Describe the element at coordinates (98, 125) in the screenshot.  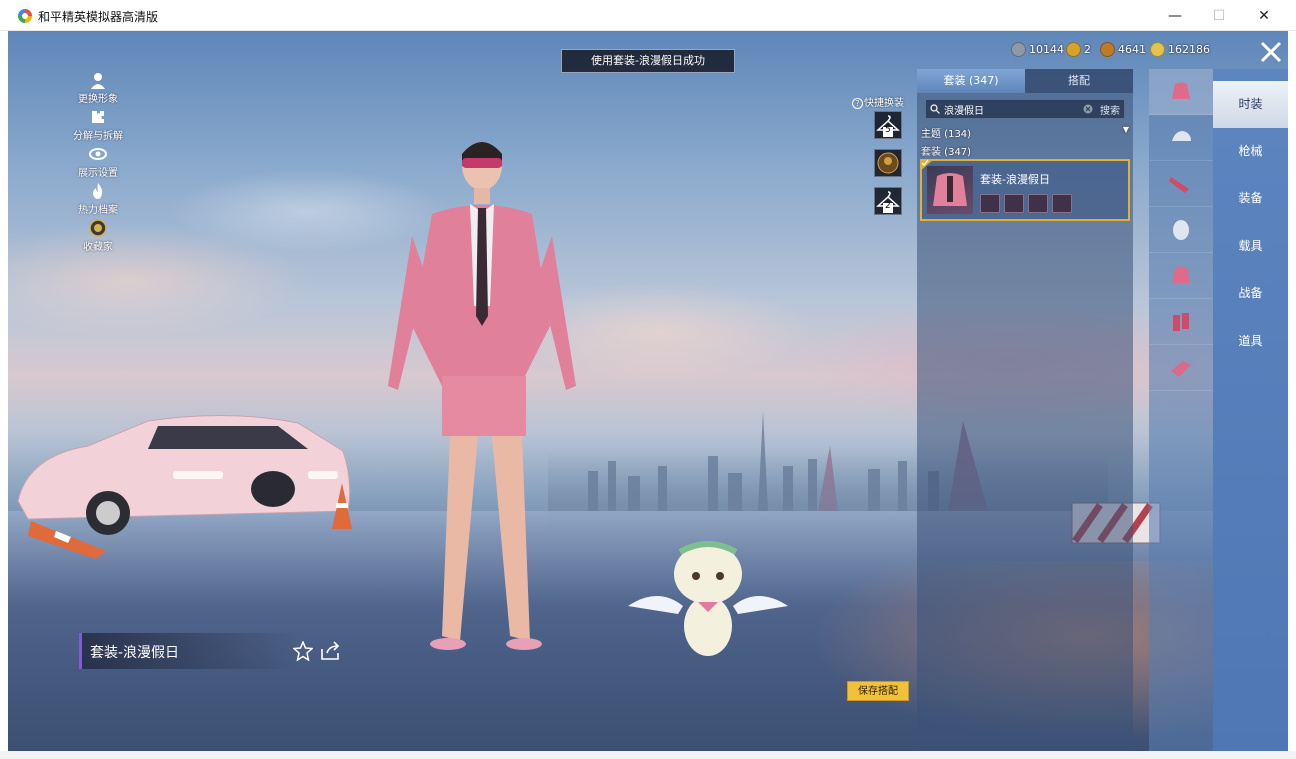
I see `decompose-item: 分解与拆解` at that location.